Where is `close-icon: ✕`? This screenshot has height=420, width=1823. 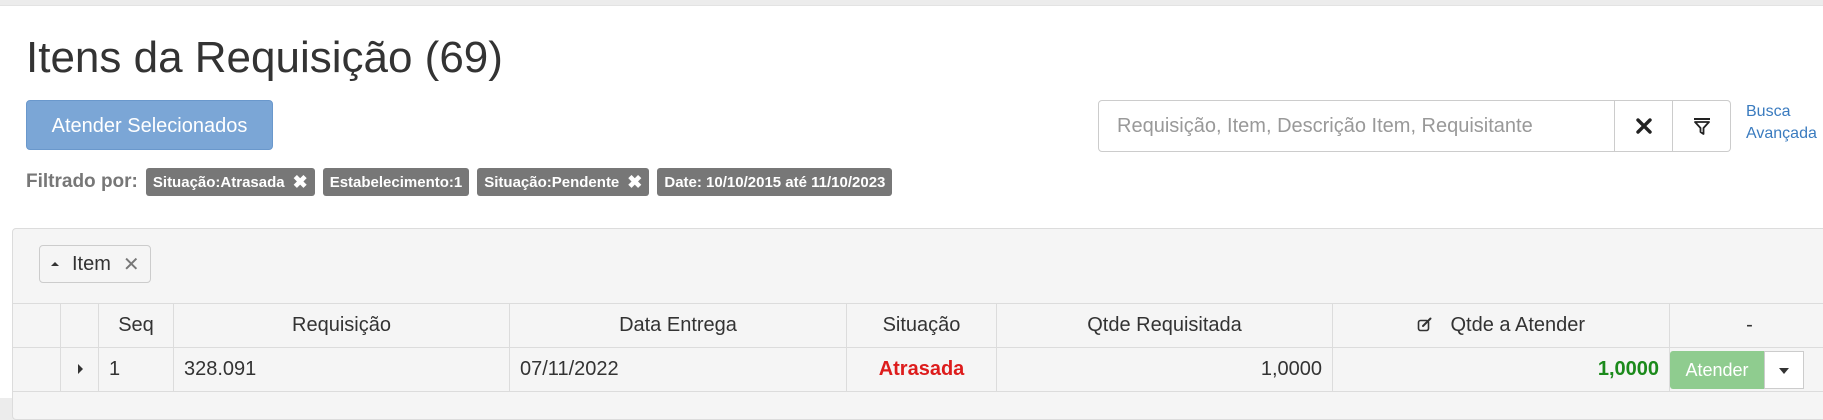 close-icon: ✕ is located at coordinates (131, 264).